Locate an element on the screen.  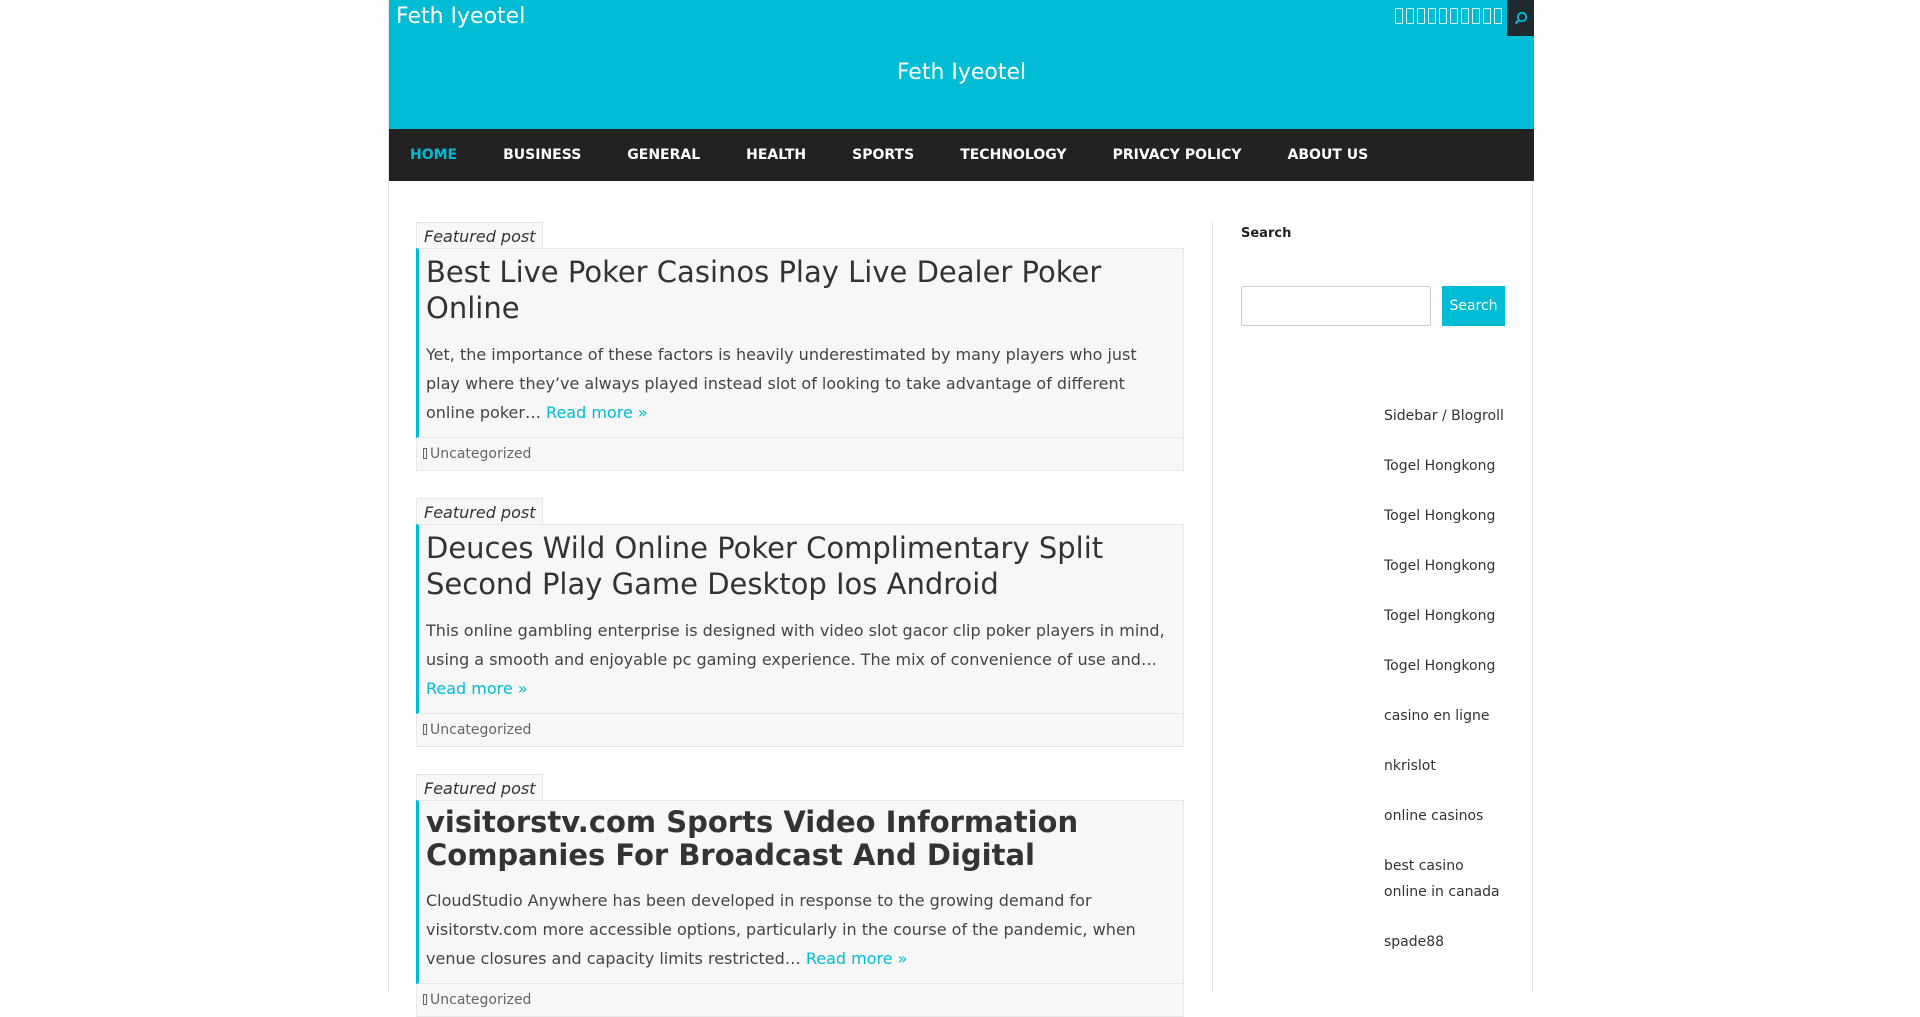
blogroll-link: best casino online in canada is located at coordinates (1442, 879).